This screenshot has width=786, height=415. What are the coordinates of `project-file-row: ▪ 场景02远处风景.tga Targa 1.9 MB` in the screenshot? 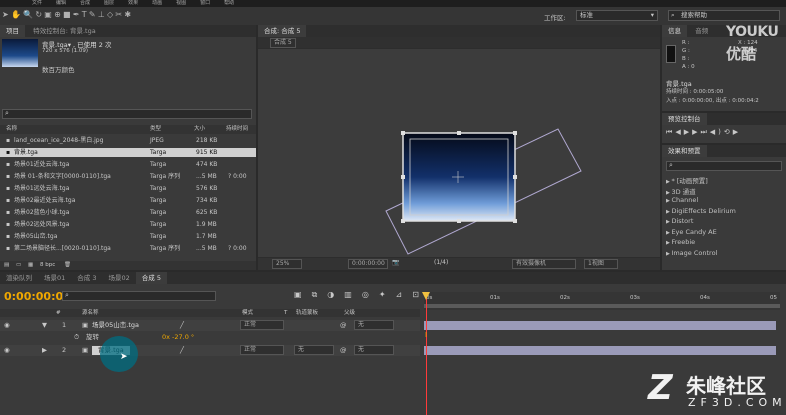 It's located at (128, 224).